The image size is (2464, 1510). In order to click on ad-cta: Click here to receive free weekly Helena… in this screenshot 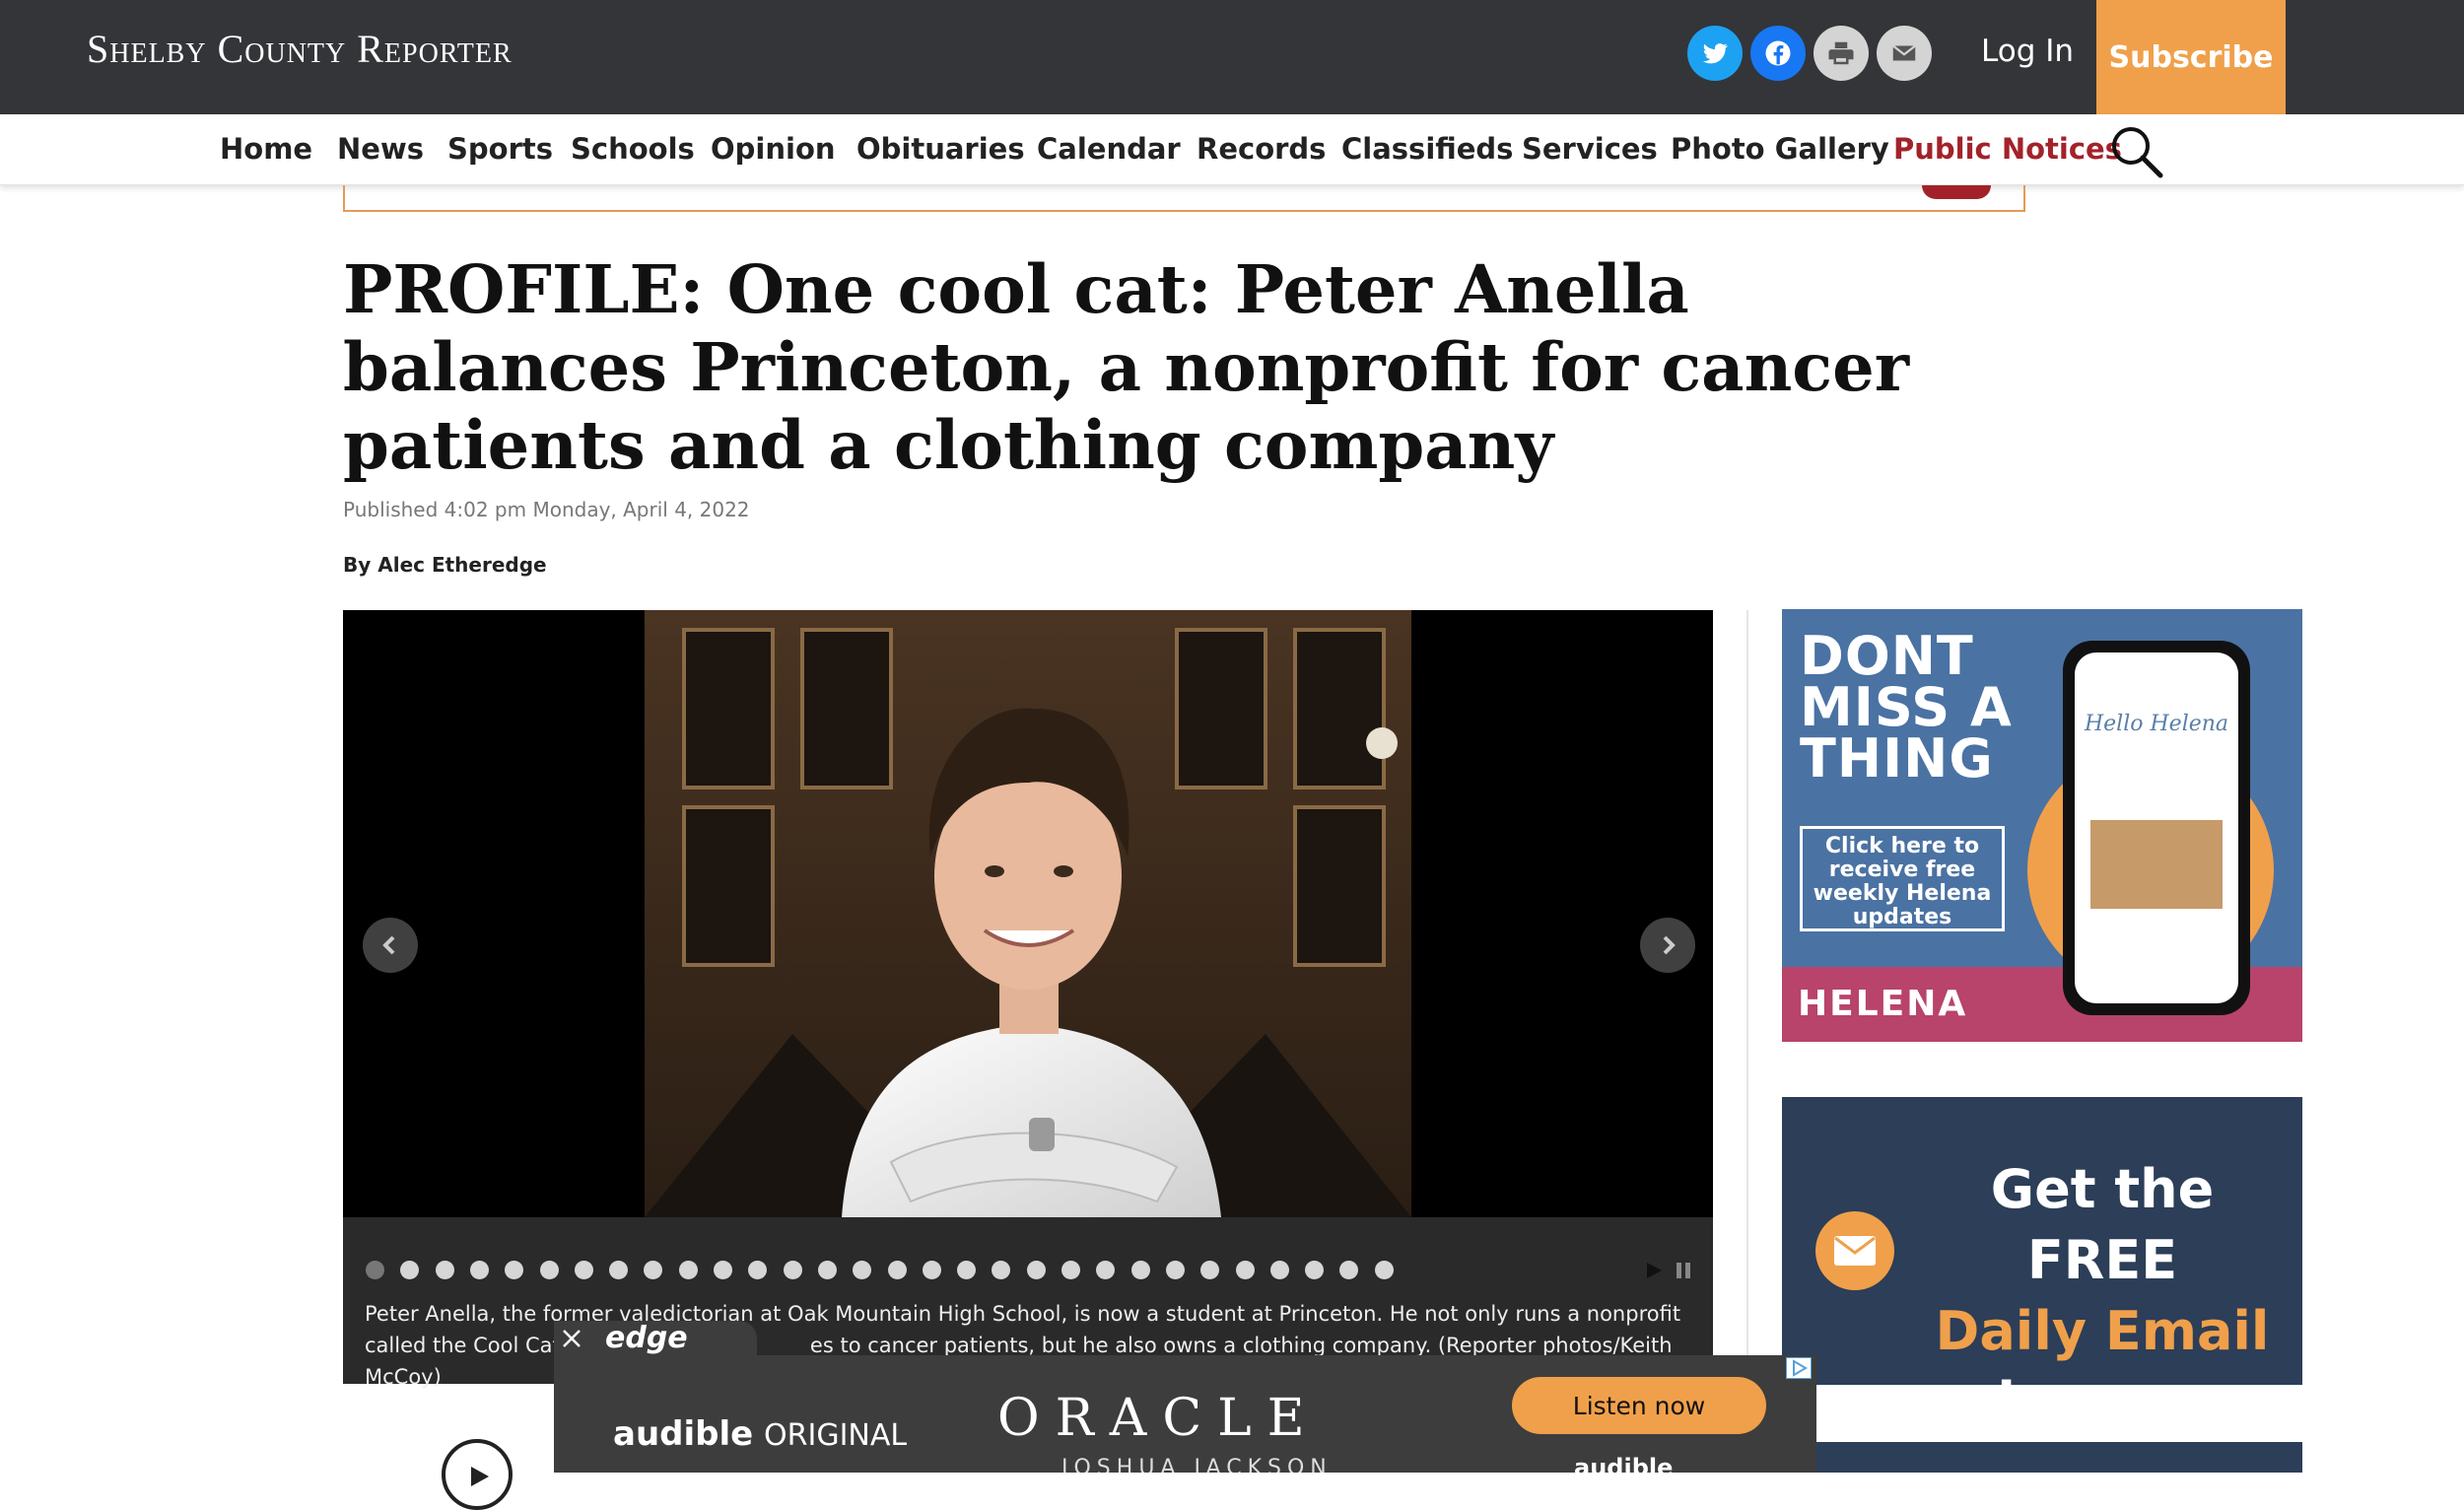, I will do `click(1902, 878)`.